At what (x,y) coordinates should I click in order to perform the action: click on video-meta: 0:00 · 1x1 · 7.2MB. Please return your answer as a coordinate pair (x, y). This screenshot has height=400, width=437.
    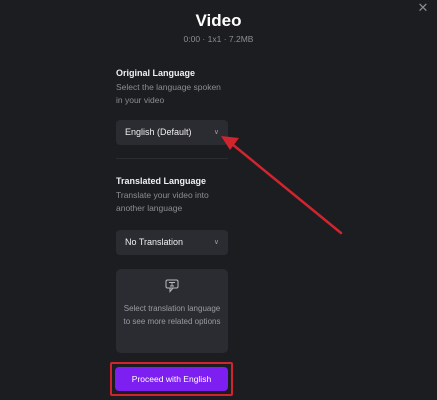
    Looking at the image, I should click on (218, 39).